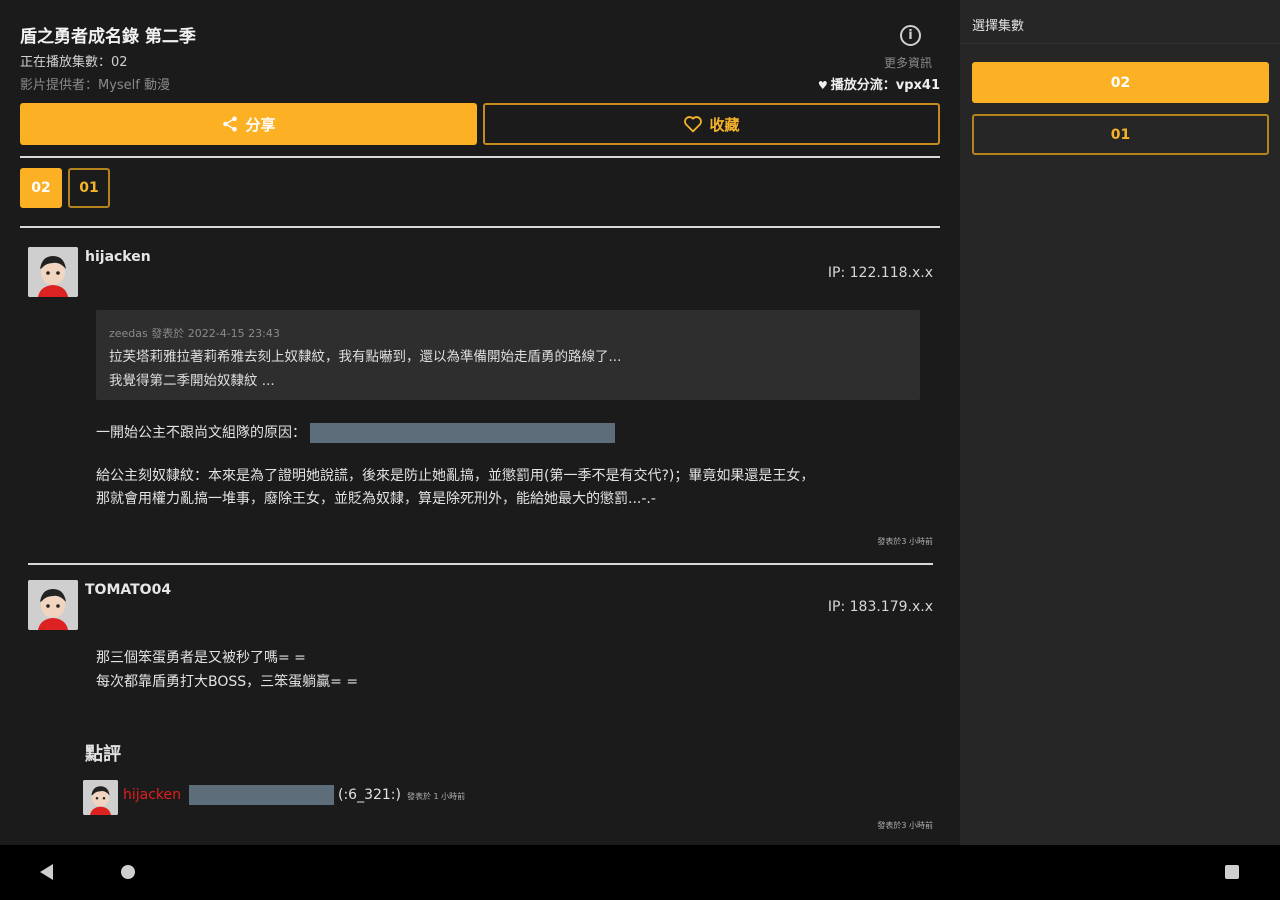 The image size is (1280, 900). What do you see at coordinates (201, 433) in the screenshot?
I see `comment-text-line: 一開始公主不跟尚文組隊的原因：` at bounding box center [201, 433].